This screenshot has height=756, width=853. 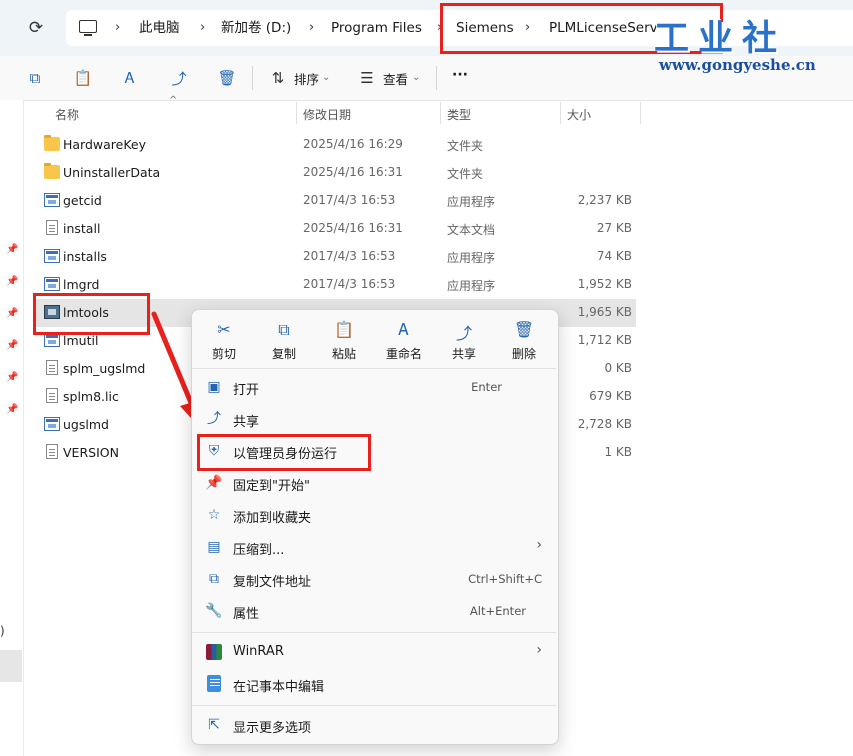 What do you see at coordinates (214, 683) in the screenshot?
I see `notepad-icon` at bounding box center [214, 683].